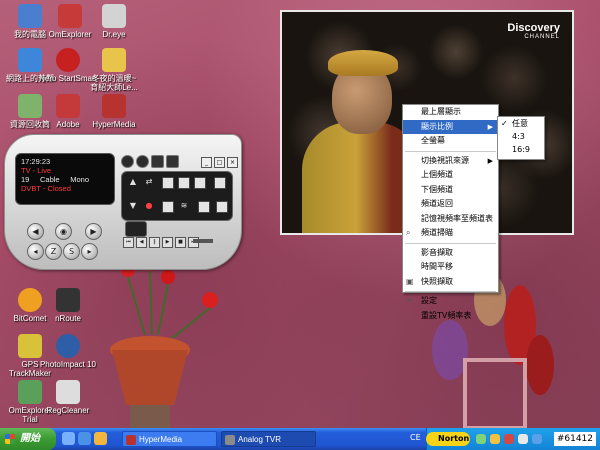  I want to click on desktop-icon-nroute: nRoute, so click(68, 305).